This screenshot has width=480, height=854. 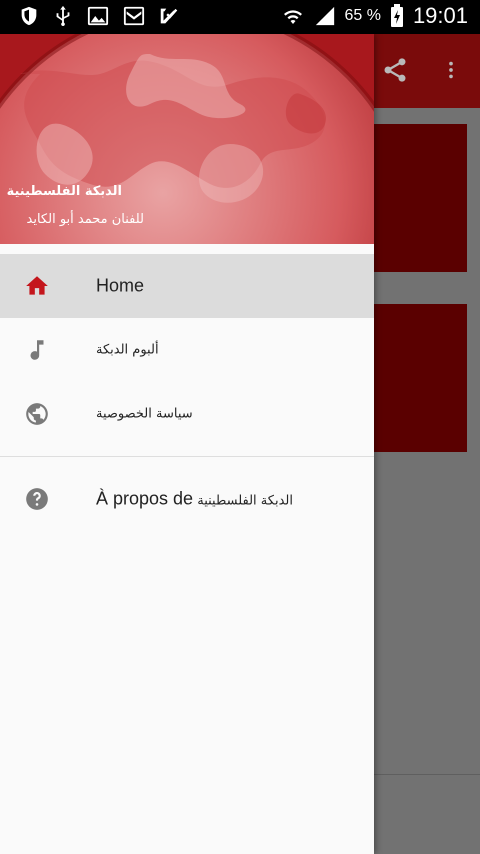 I want to click on check-badge-icon, so click(x=169, y=16).